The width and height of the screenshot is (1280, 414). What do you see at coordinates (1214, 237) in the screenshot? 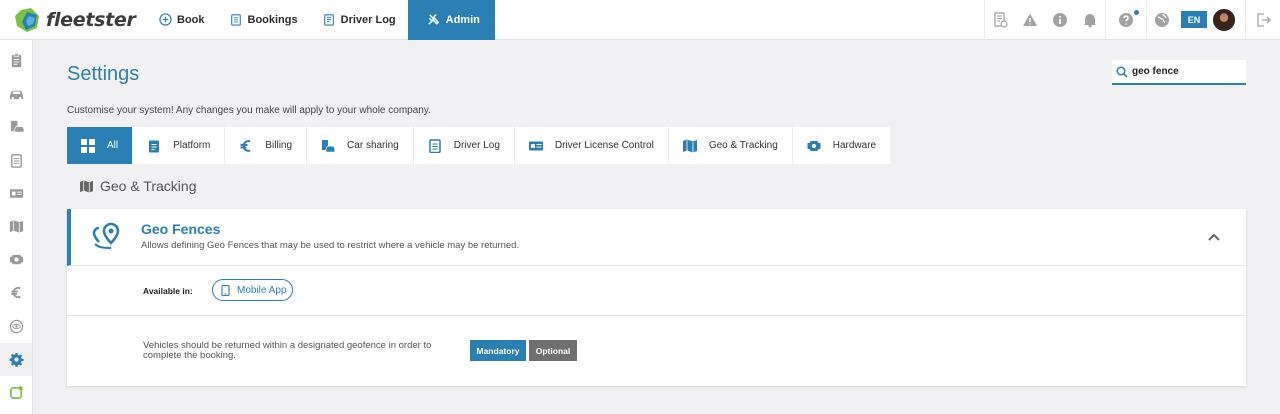
I see `chevron-up-icon` at bounding box center [1214, 237].